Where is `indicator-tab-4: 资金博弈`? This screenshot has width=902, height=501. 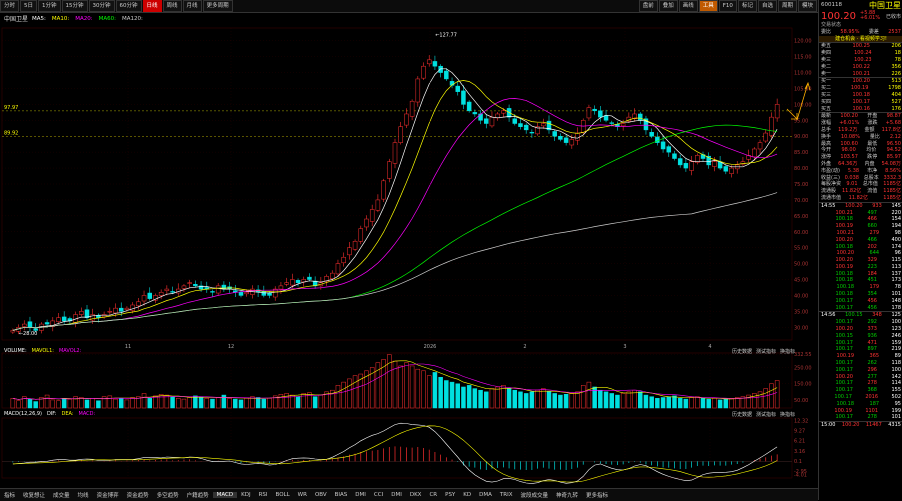 indicator-tab-4: 资金博弈 is located at coordinates (108, 495).